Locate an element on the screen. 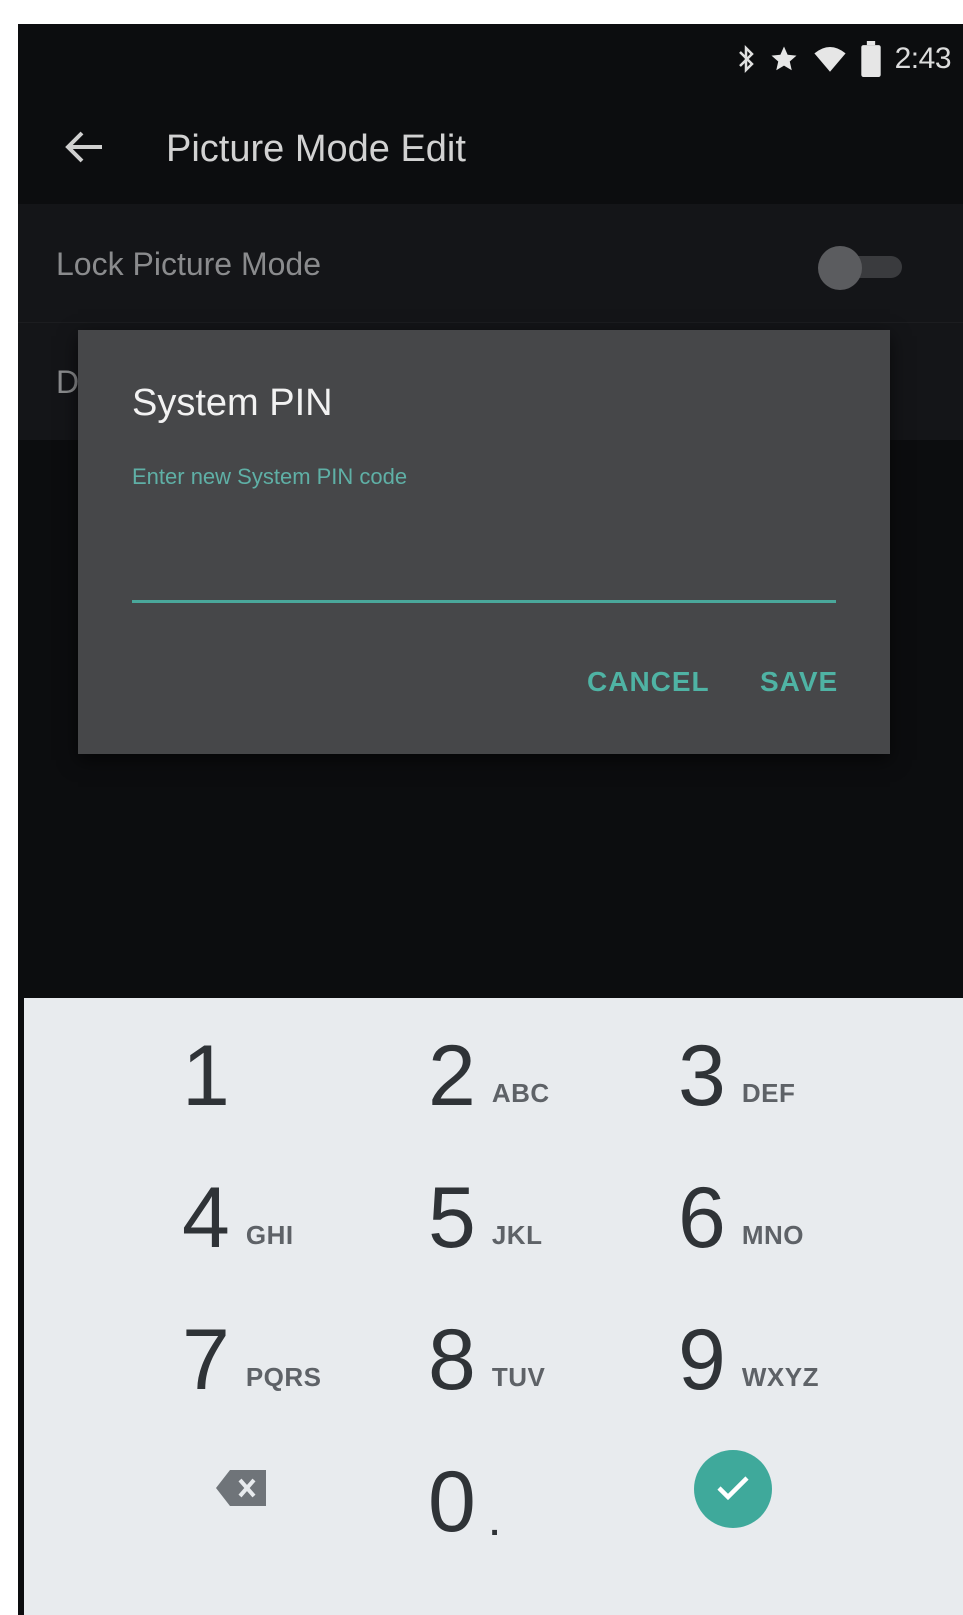 The height and width of the screenshot is (1615, 963). settings-item-label: D is located at coordinates (68, 382).